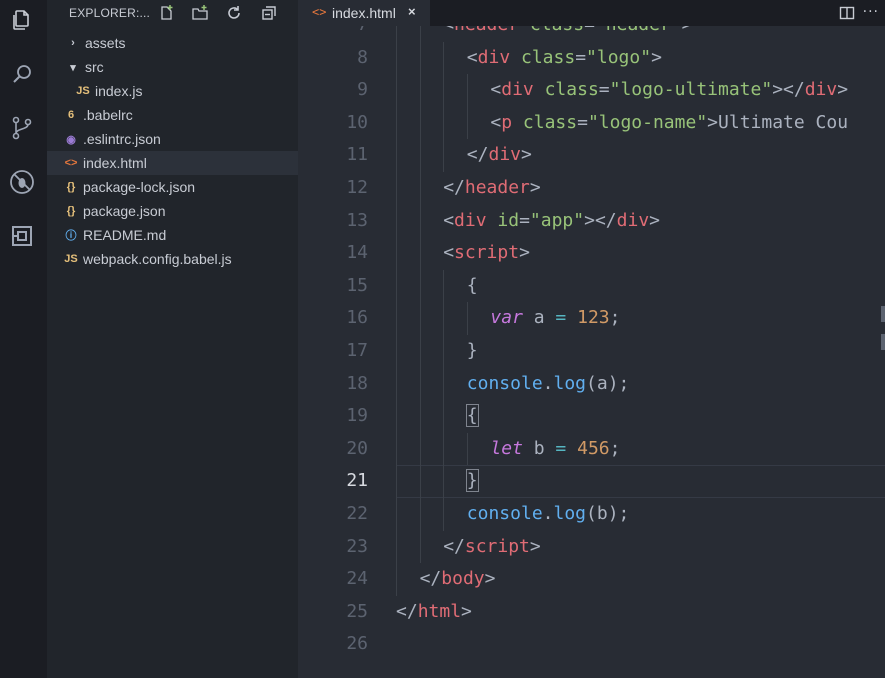 The height and width of the screenshot is (678, 885). I want to click on code-token: }, so click(472, 350).